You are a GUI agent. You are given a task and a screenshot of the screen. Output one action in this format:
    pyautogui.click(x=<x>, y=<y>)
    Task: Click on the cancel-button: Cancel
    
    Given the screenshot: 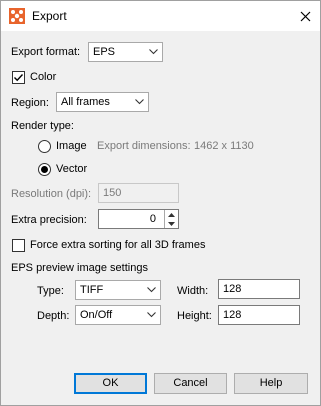 What is the action you would take?
    pyautogui.click(x=190, y=383)
    